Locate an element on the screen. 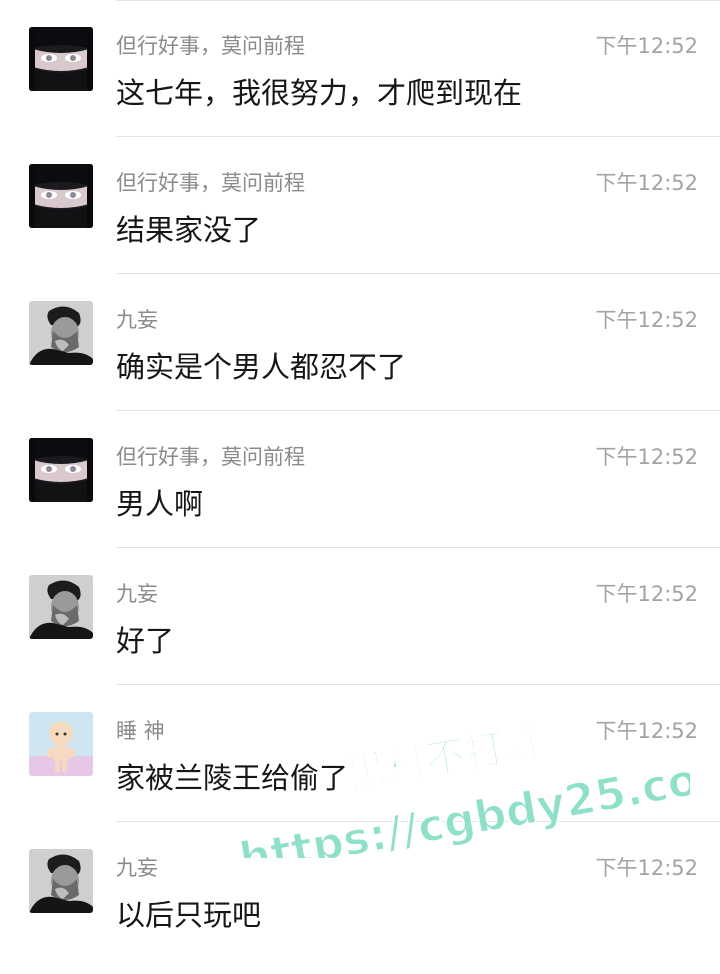  message-text: 这七年，我很努力，才爬到现在 is located at coordinates (319, 93).